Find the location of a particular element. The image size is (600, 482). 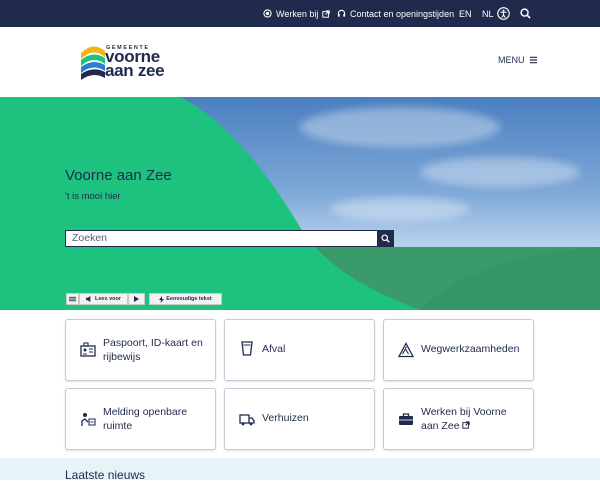

card-werken-bij: Werken bij Voorne aan Zee is located at coordinates (458, 419).